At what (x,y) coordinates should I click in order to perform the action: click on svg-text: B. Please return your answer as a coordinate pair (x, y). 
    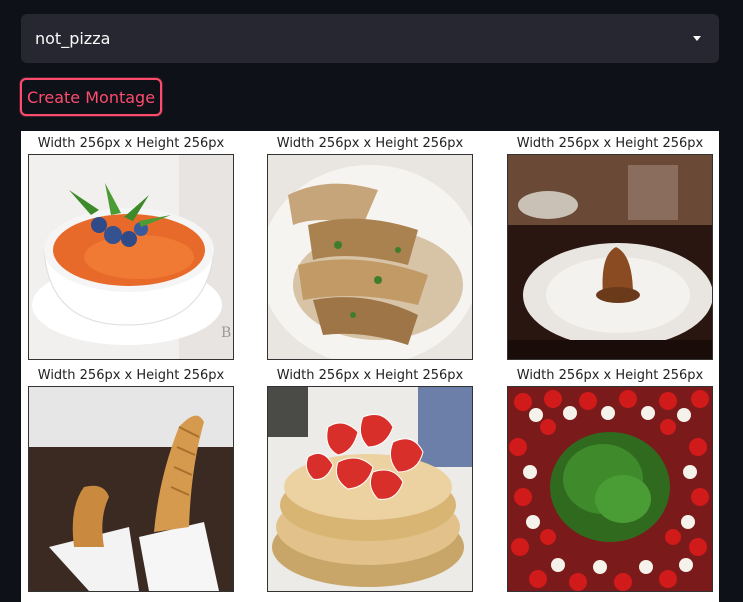
    Looking at the image, I should click on (226, 333).